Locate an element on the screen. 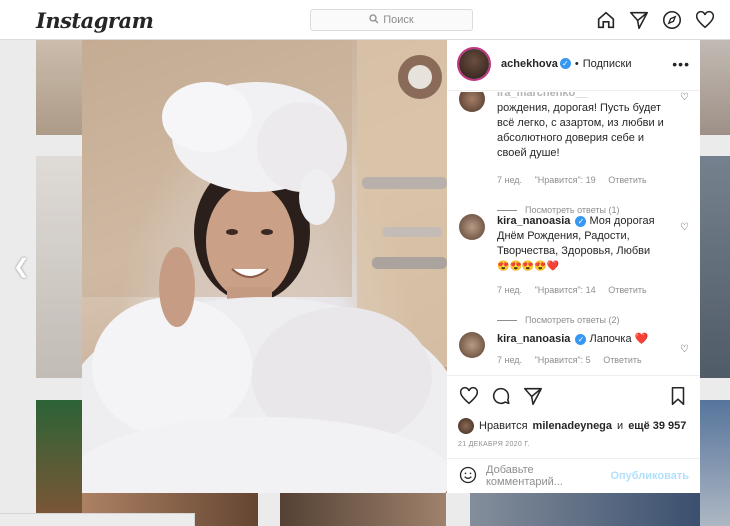 The height and width of the screenshot is (526, 730). likes-prefix: Нравится is located at coordinates (503, 426).